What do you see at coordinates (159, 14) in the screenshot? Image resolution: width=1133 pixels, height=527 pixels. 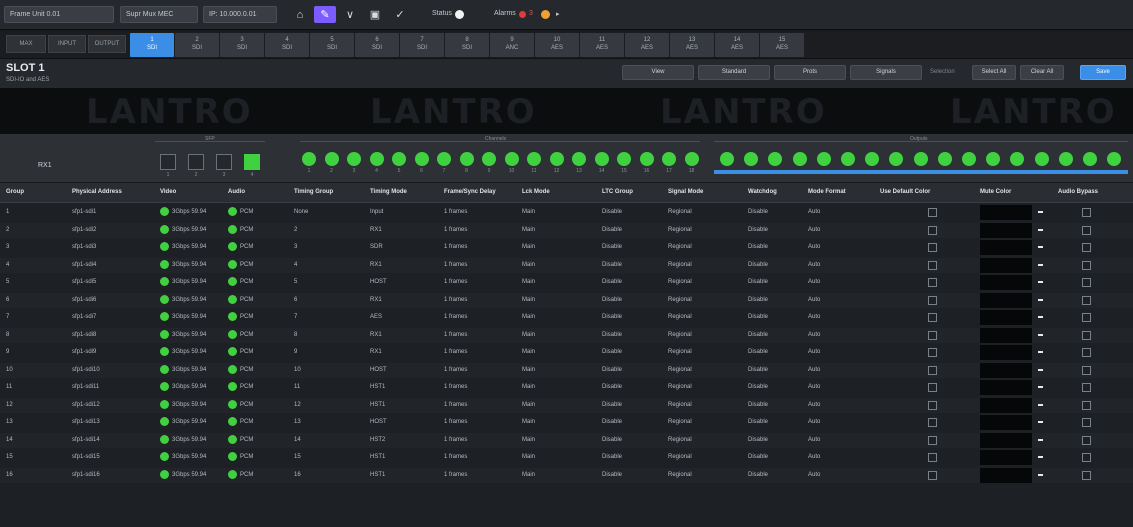 I see `card-selector: Supr Mux MEC` at bounding box center [159, 14].